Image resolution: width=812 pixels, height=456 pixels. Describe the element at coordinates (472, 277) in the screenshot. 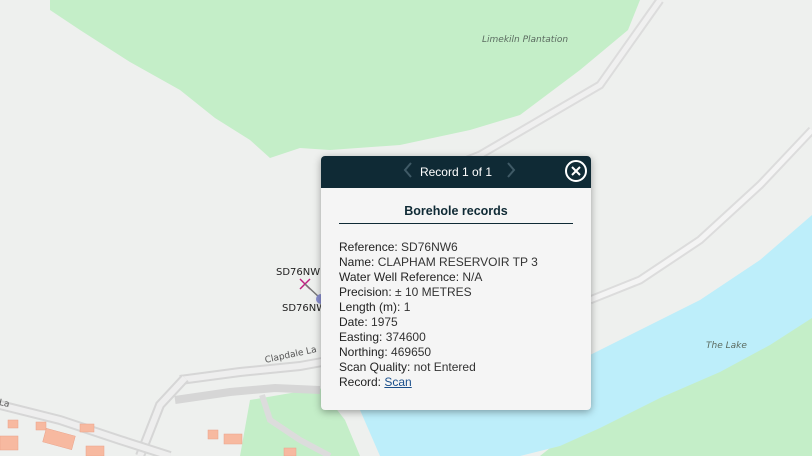

I see `field-value: N/A` at that location.